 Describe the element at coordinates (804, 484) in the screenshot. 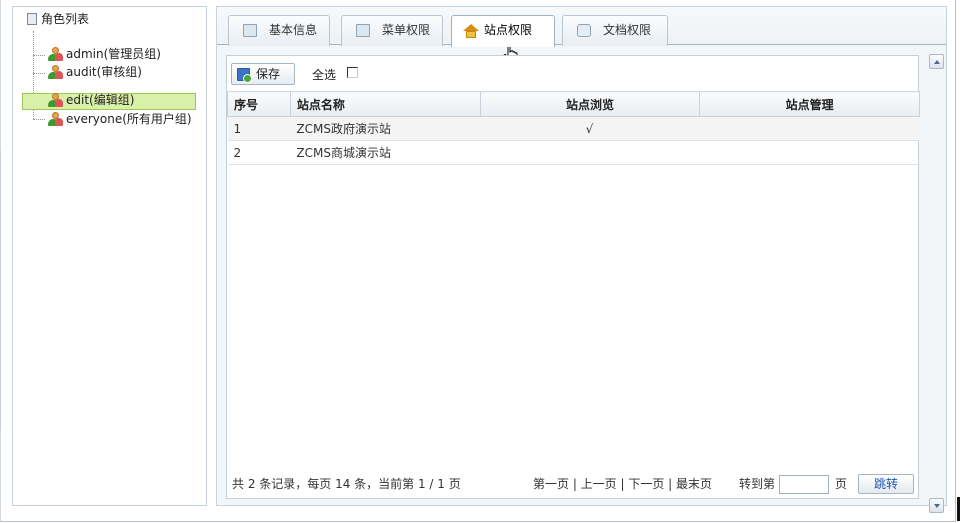

I see `goto-page-input` at that location.